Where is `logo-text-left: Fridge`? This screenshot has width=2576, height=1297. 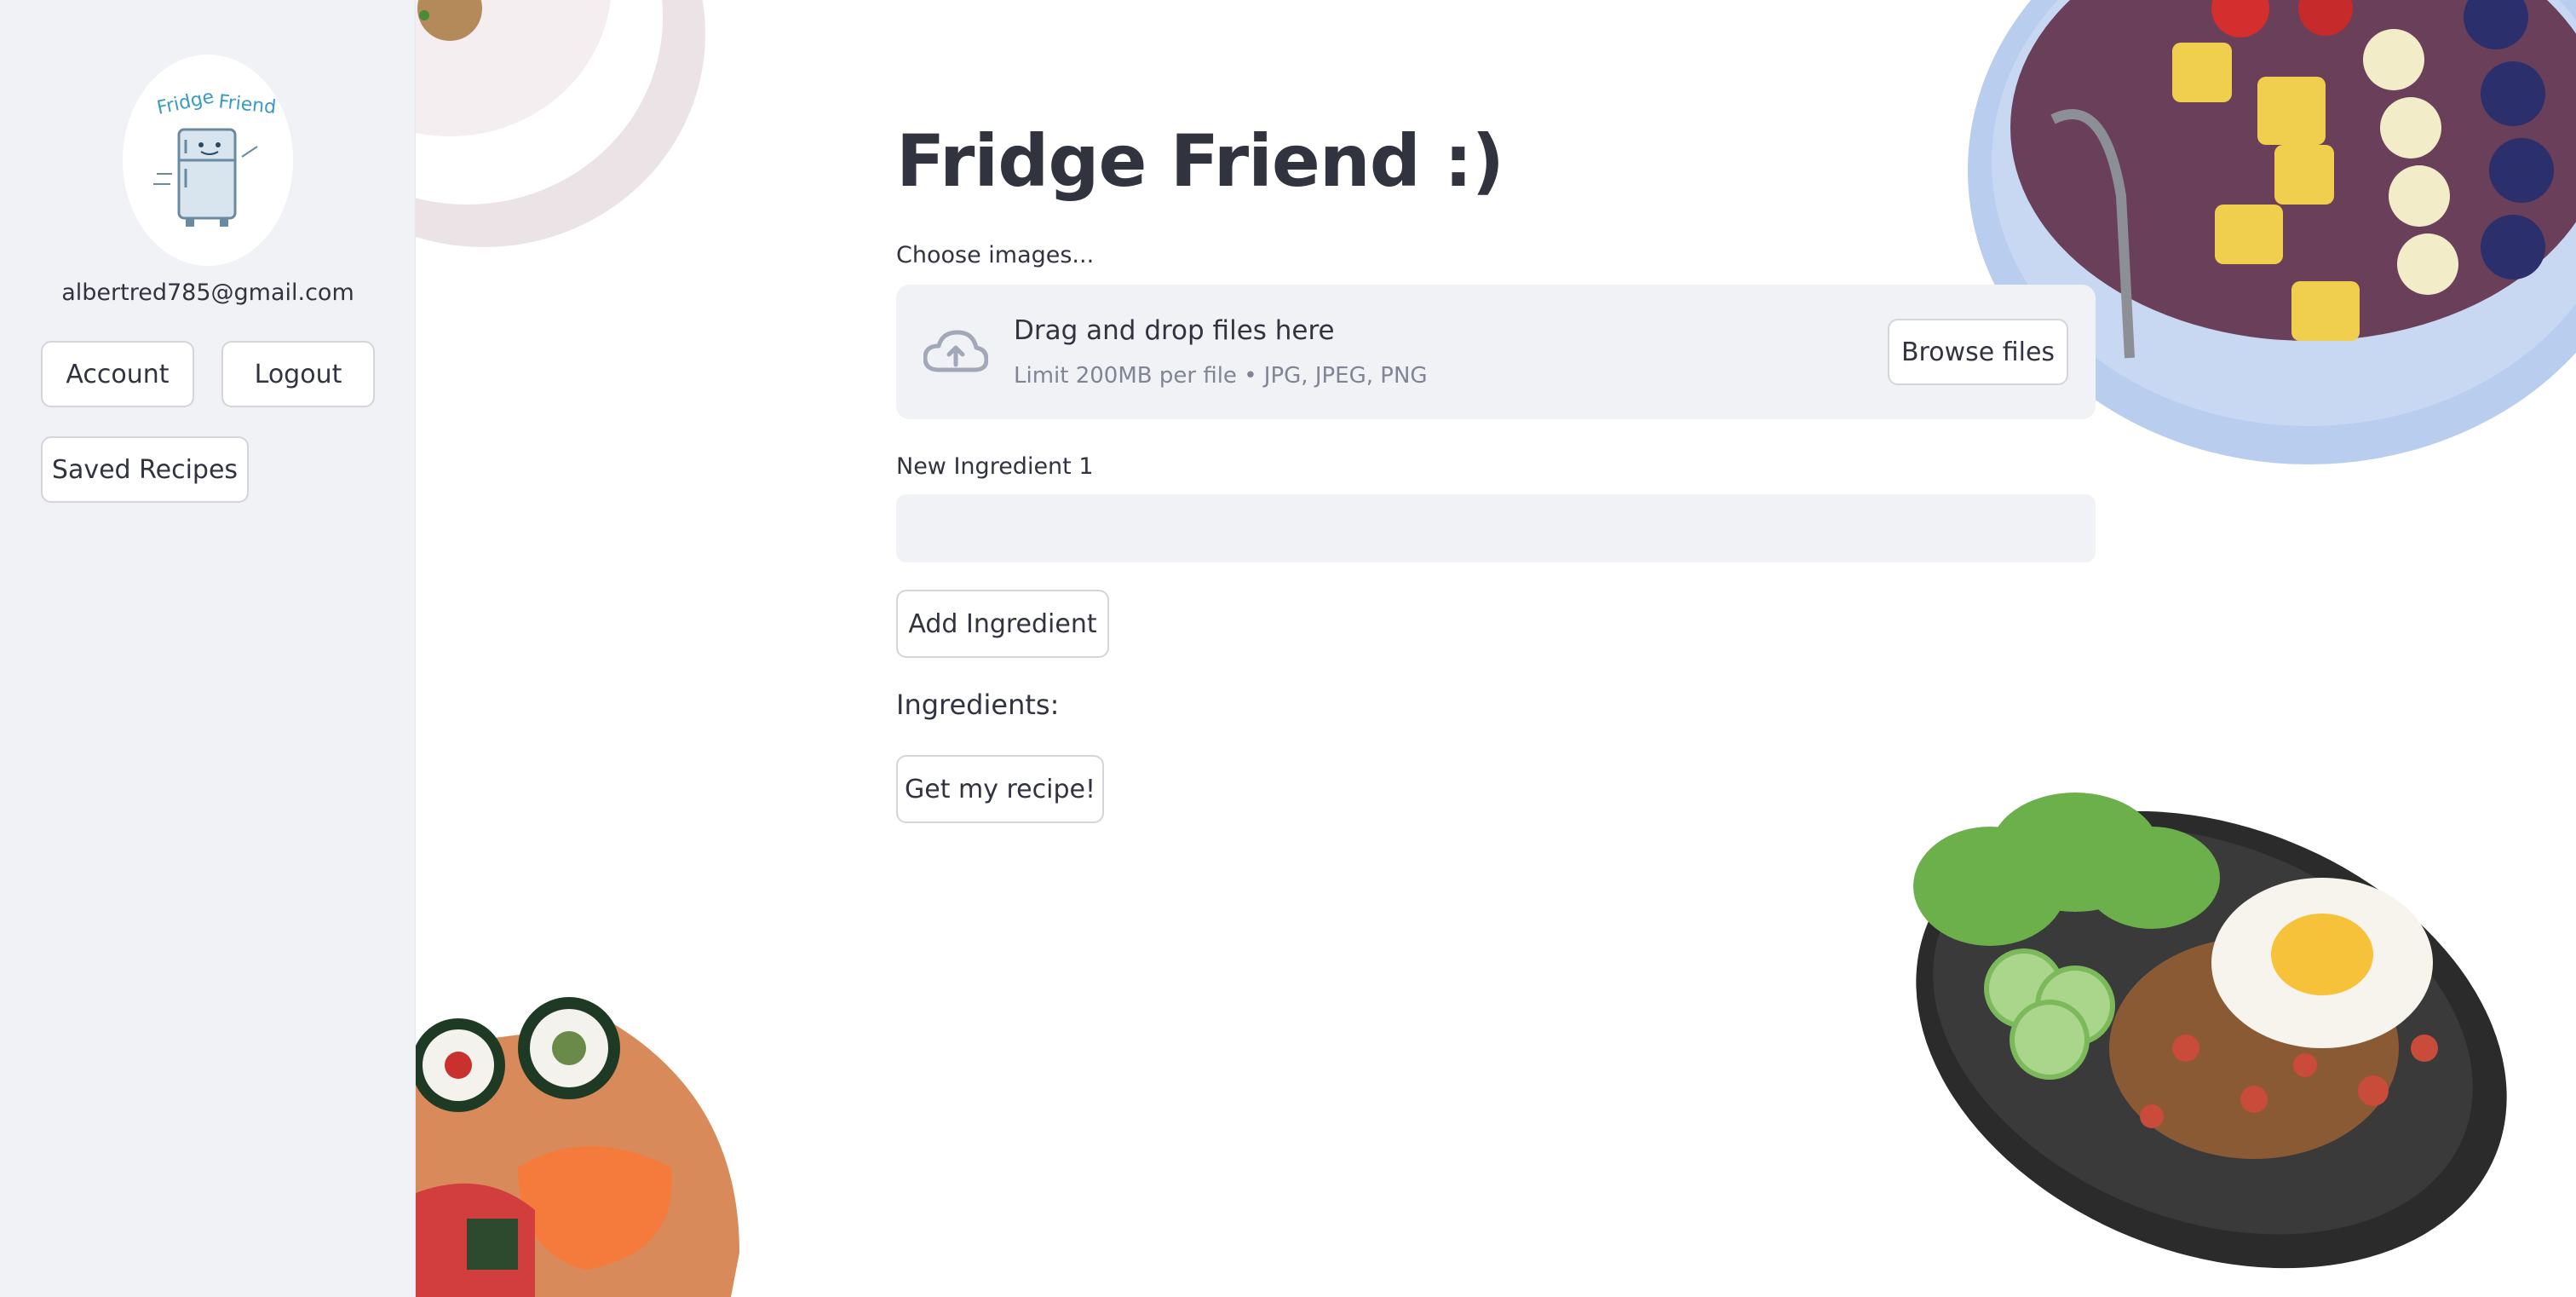 logo-text-left: Fridge is located at coordinates (185, 102).